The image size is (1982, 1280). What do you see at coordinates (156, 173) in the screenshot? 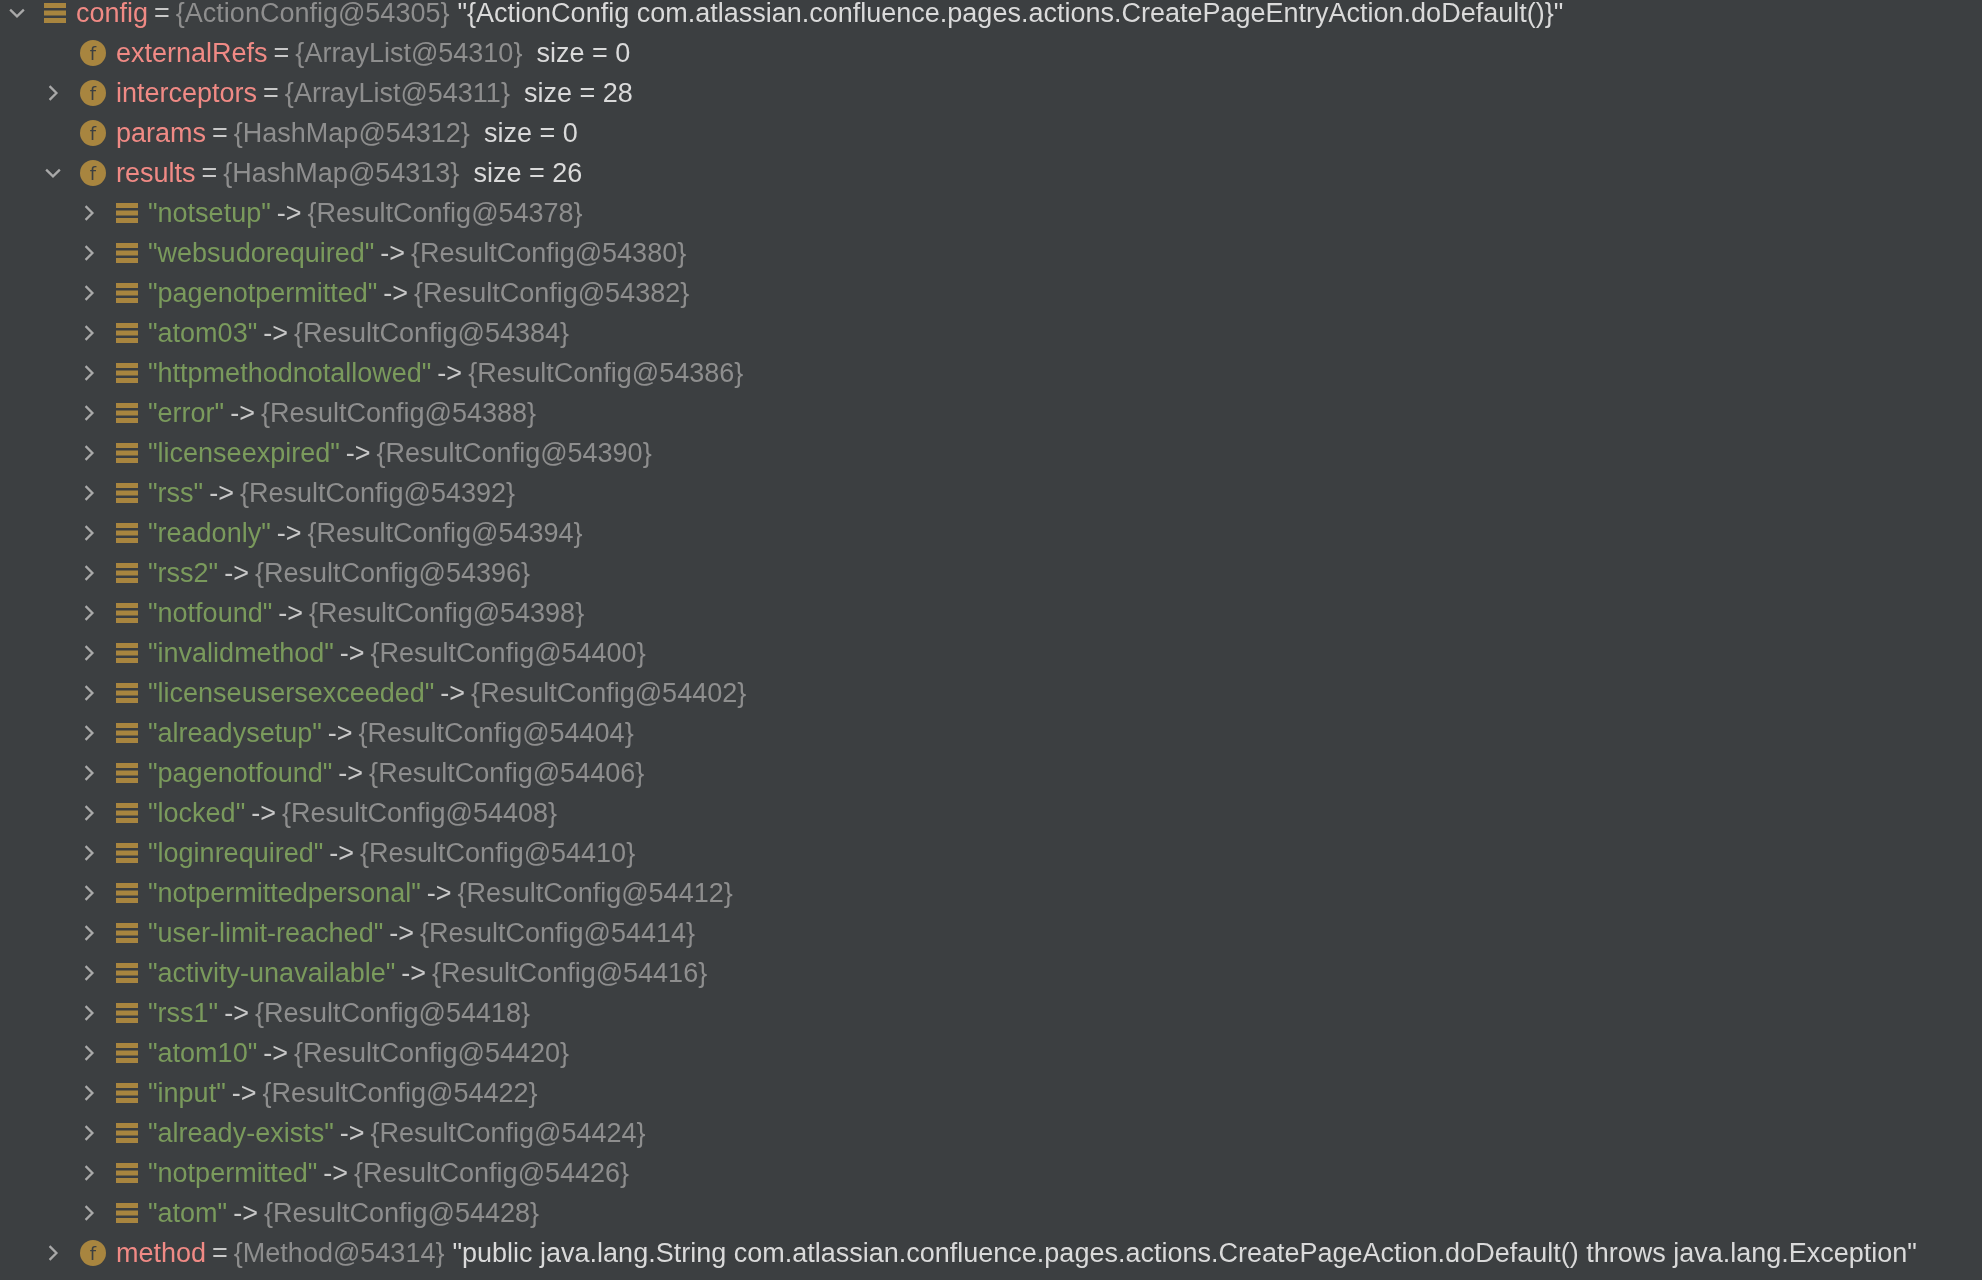
I see `variable-name: results` at bounding box center [156, 173].